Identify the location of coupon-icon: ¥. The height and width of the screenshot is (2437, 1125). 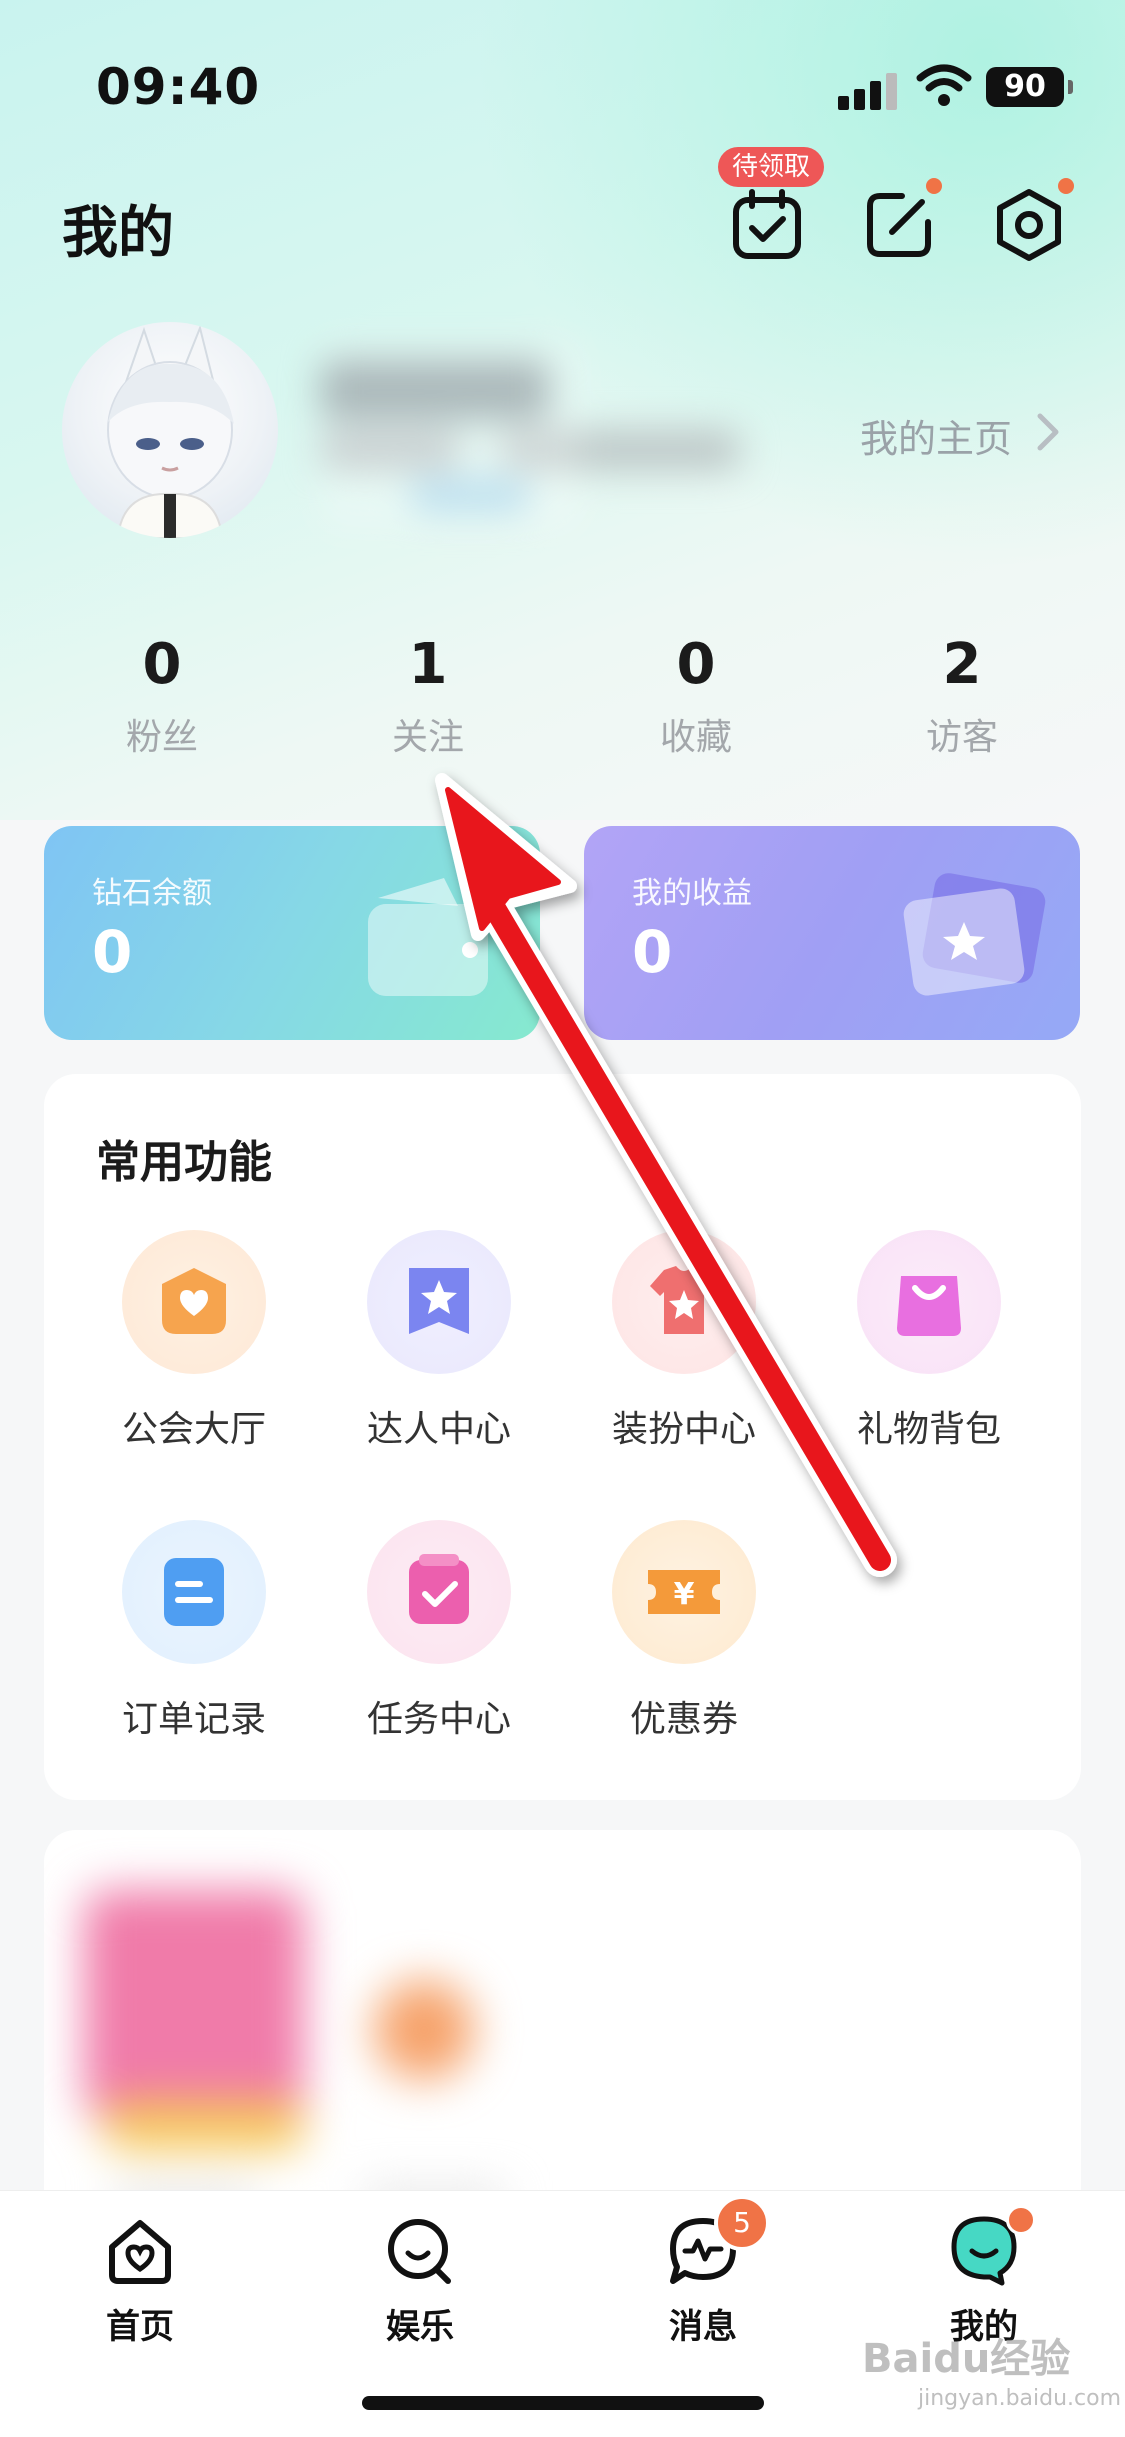
(684, 1592).